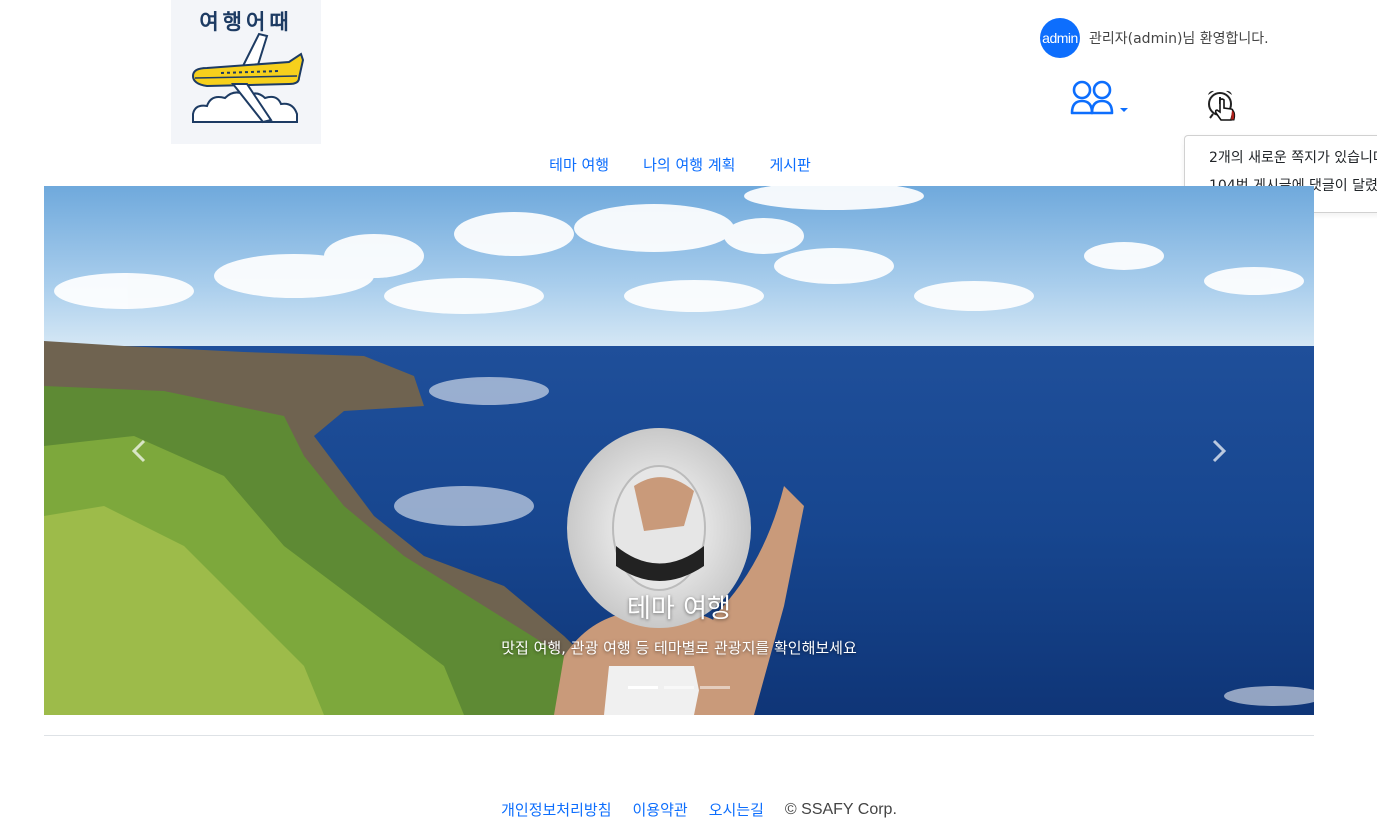  I want to click on carousel-prev-button, so click(139, 451).